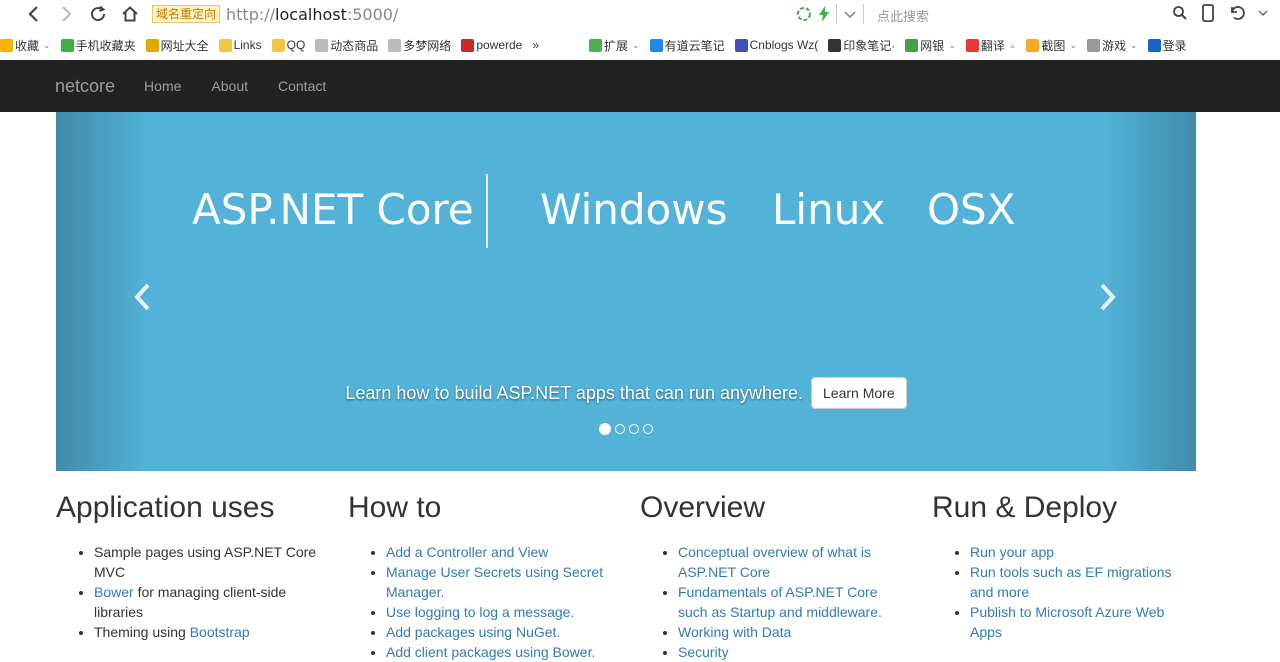 Image resolution: width=1280 pixels, height=662 pixels. What do you see at coordinates (930, 45) in the screenshot?
I see `bookmark-item: 网银 ⌄` at bounding box center [930, 45].